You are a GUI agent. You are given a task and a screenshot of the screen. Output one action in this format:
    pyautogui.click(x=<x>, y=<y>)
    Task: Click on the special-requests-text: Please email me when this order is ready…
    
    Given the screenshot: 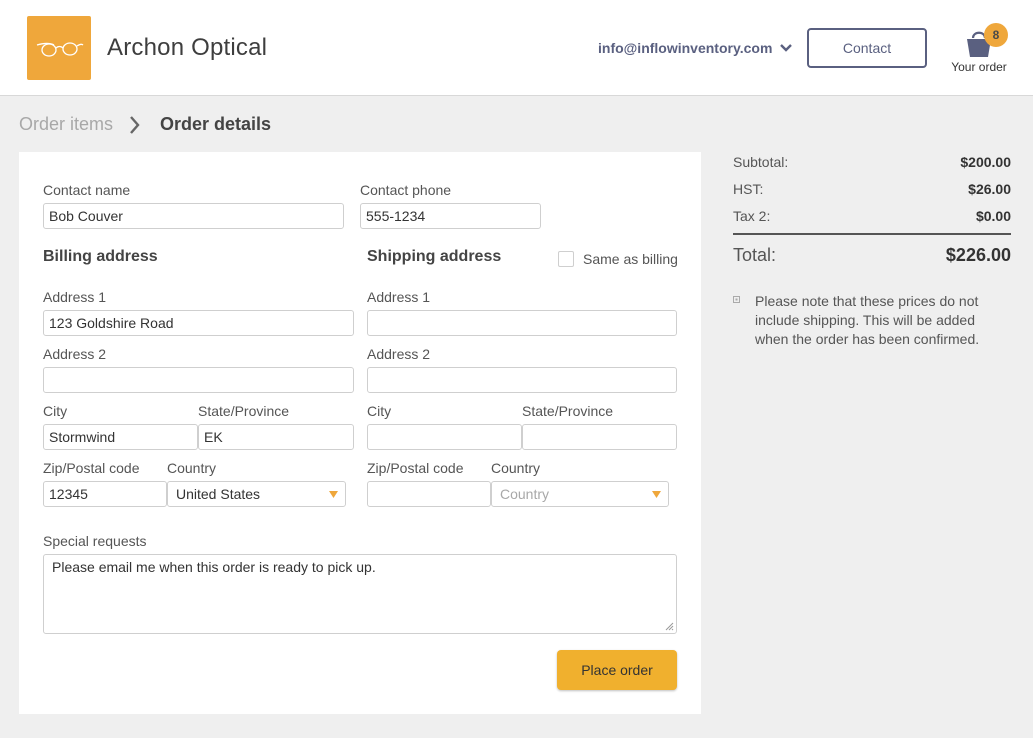 What is the action you would take?
    pyautogui.click(x=214, y=567)
    